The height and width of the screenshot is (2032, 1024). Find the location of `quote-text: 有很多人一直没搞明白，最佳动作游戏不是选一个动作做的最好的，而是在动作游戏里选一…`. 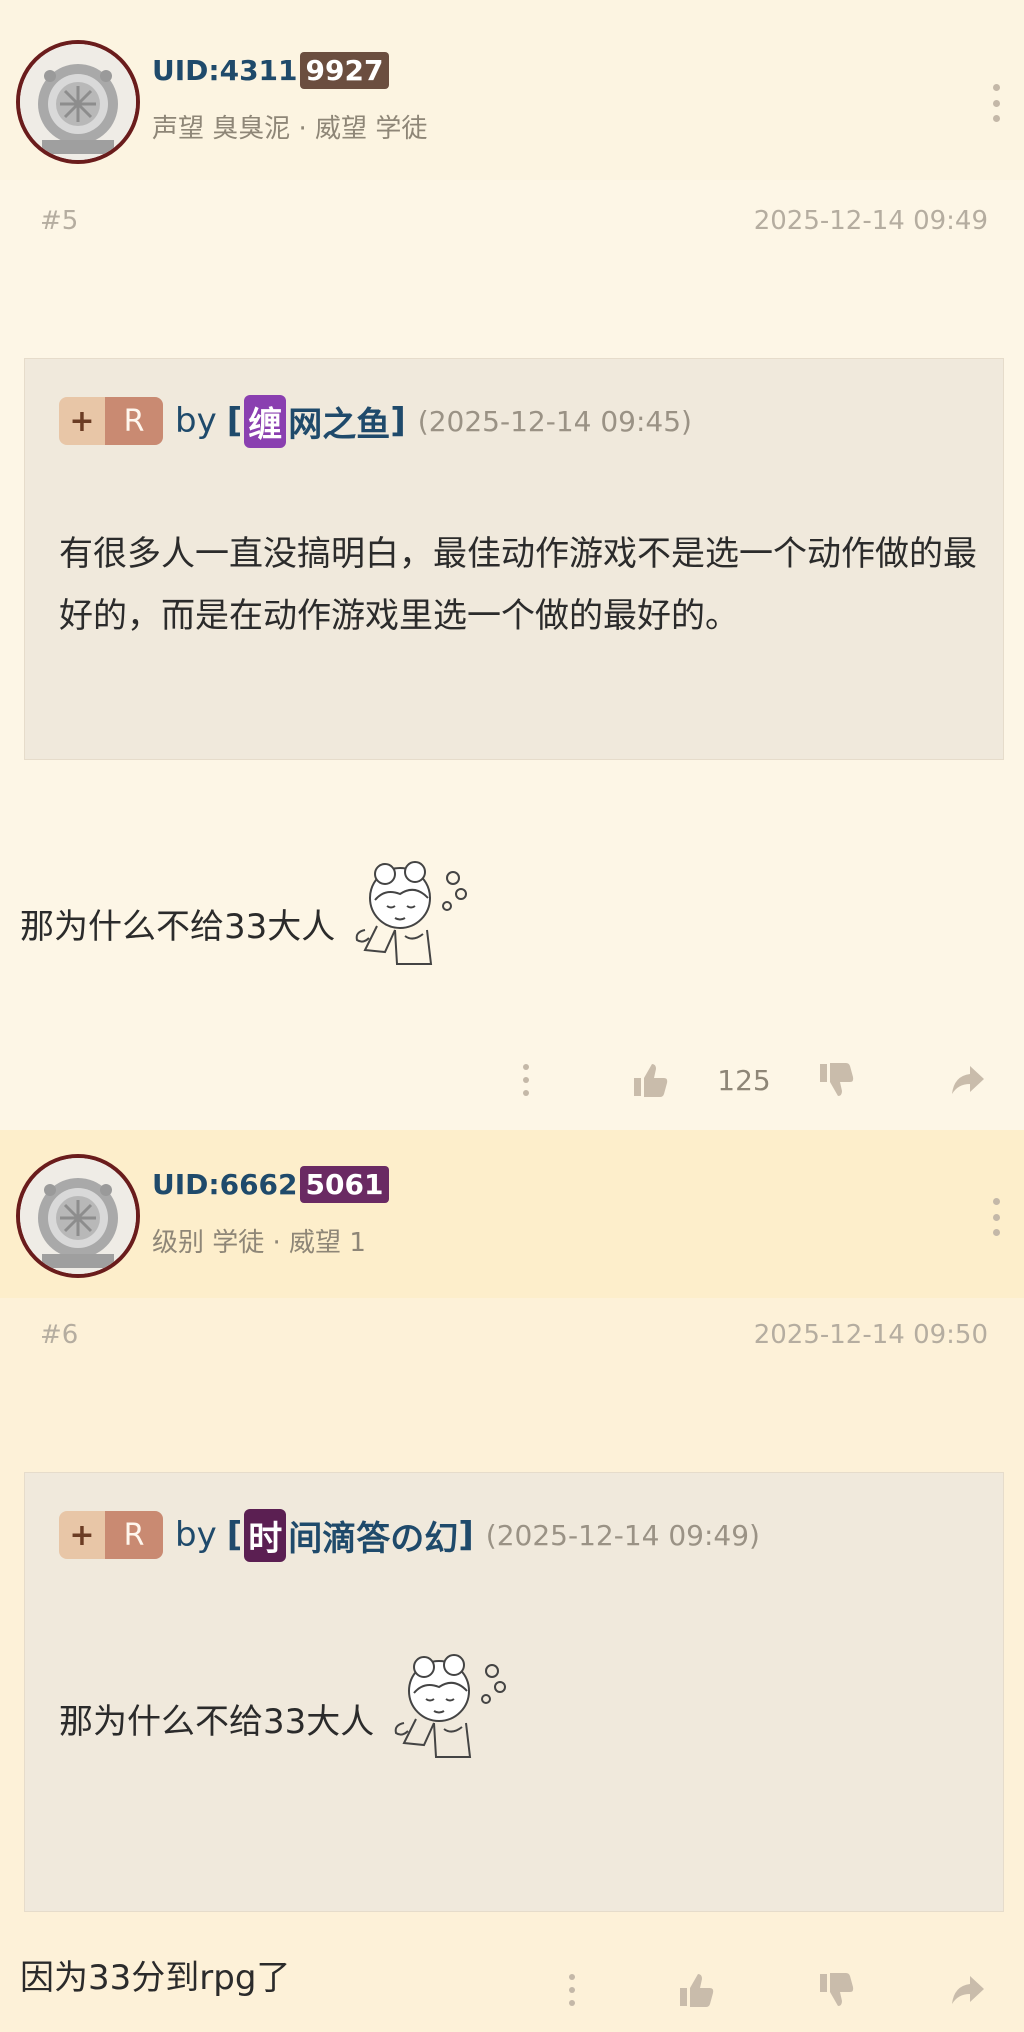

quote-text: 有很多人一直没搞明白，最佳动作游戏不是选一个动作做的最好的，而是在动作游戏里选一… is located at coordinates (518, 585).